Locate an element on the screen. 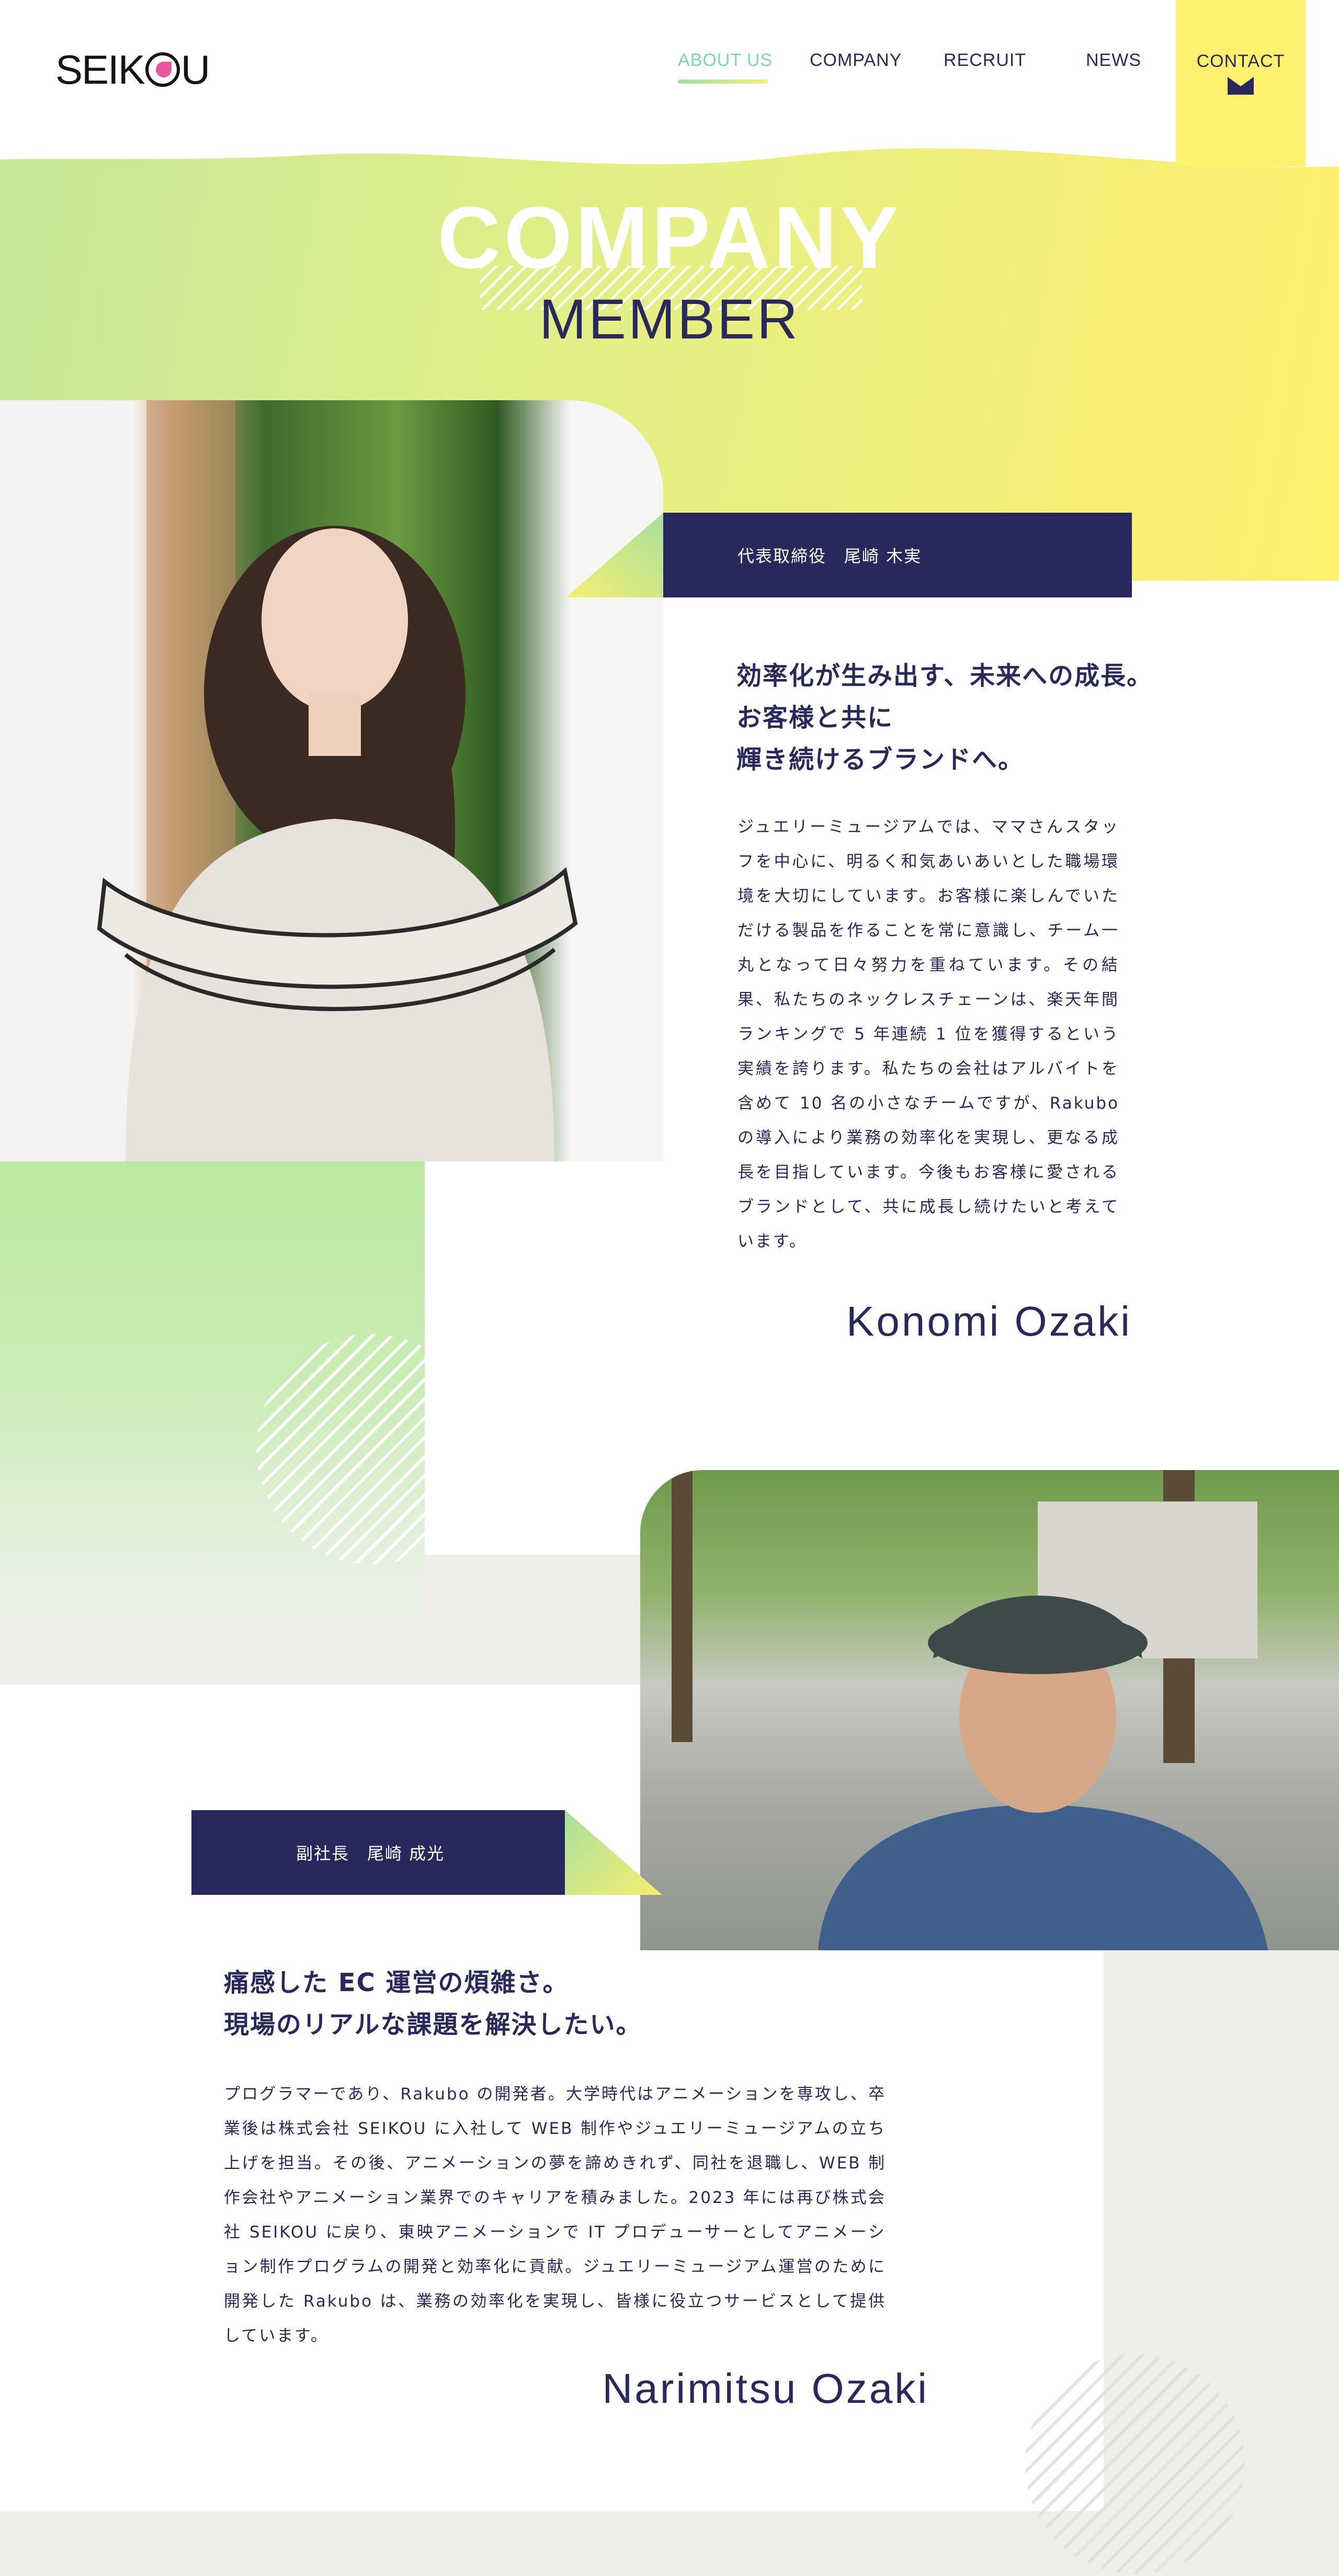 This screenshot has height=2576, width=1339. woman-portrait is located at coordinates (337, 781).